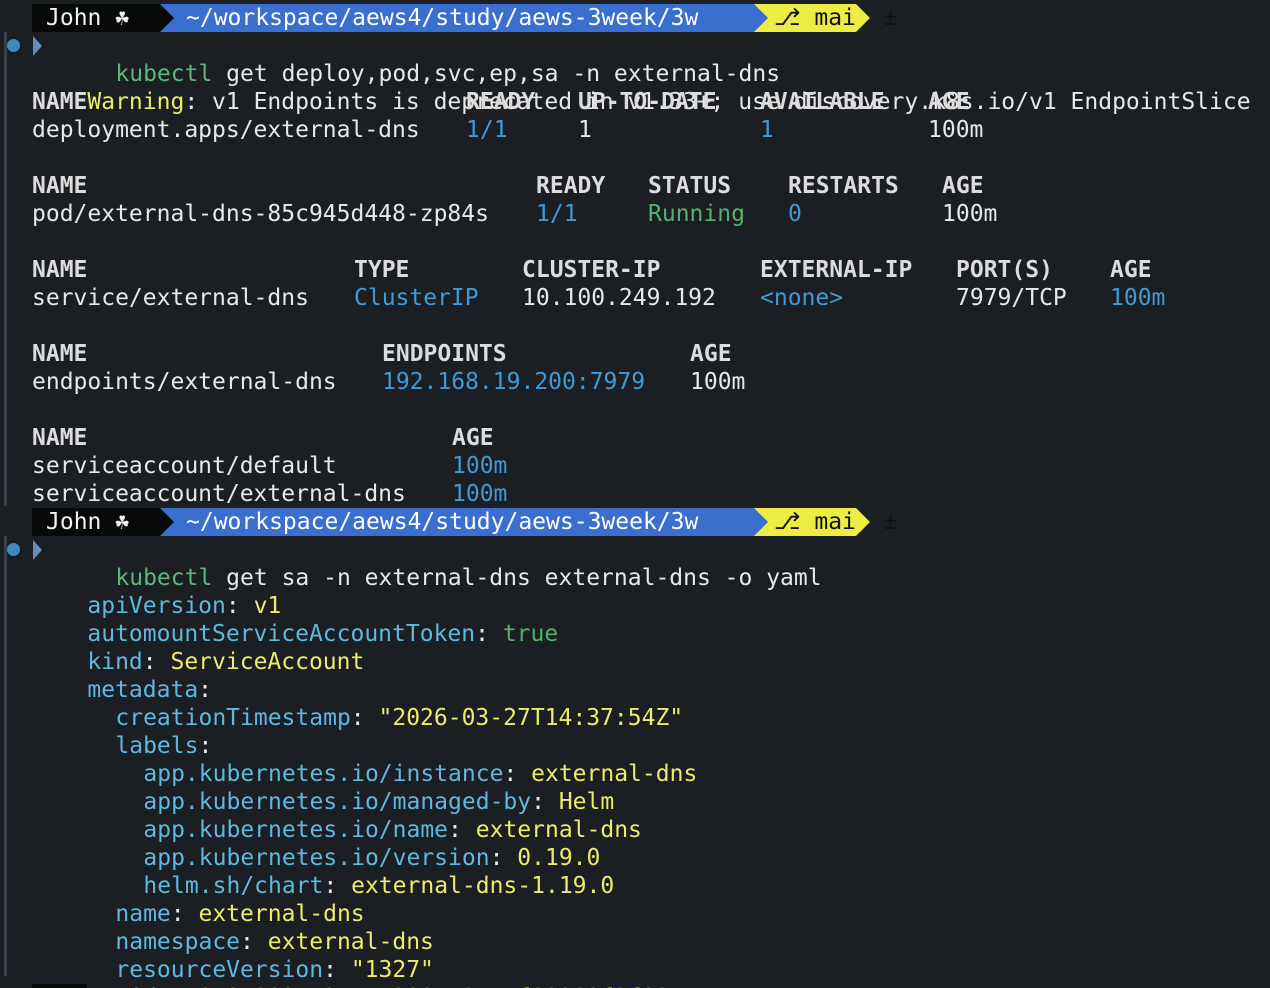 The image size is (1270, 988). Describe the element at coordinates (444, 354) in the screenshot. I see `column-header: ENDPOINTS` at that location.